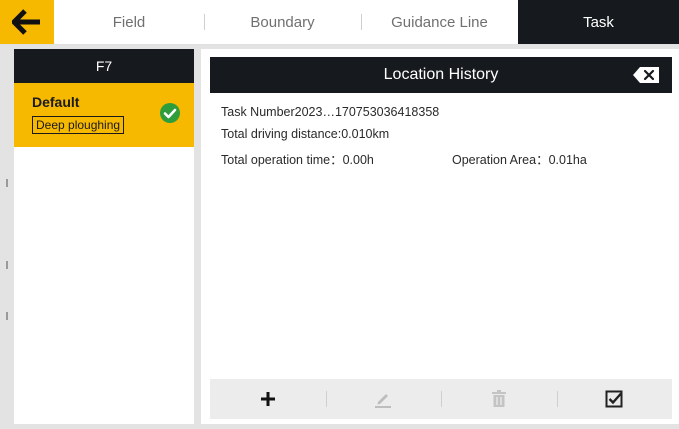  I want to click on tab-field-label: Field, so click(129, 22).